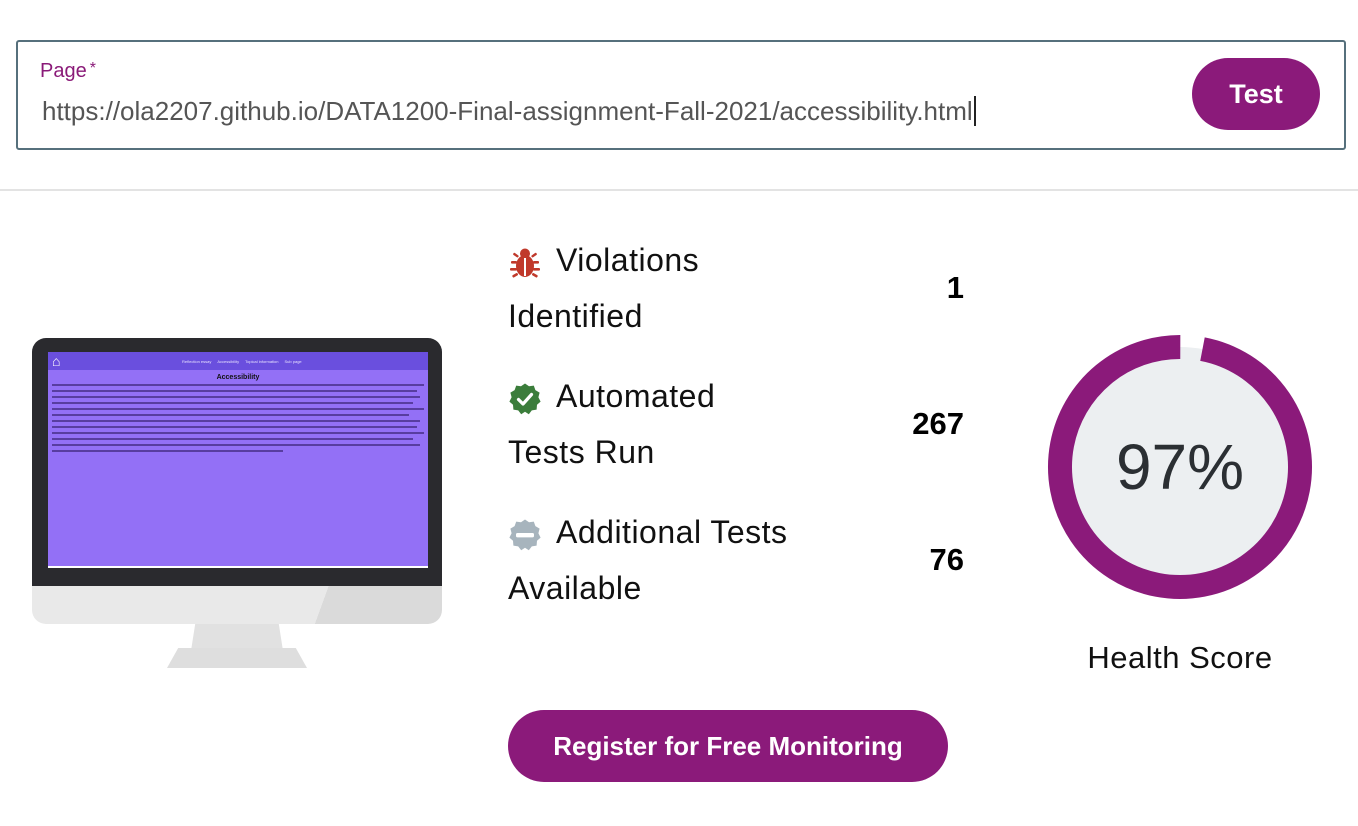 The image size is (1358, 826). Describe the element at coordinates (955, 287) in the screenshot. I see `violations-count: 1` at that location.